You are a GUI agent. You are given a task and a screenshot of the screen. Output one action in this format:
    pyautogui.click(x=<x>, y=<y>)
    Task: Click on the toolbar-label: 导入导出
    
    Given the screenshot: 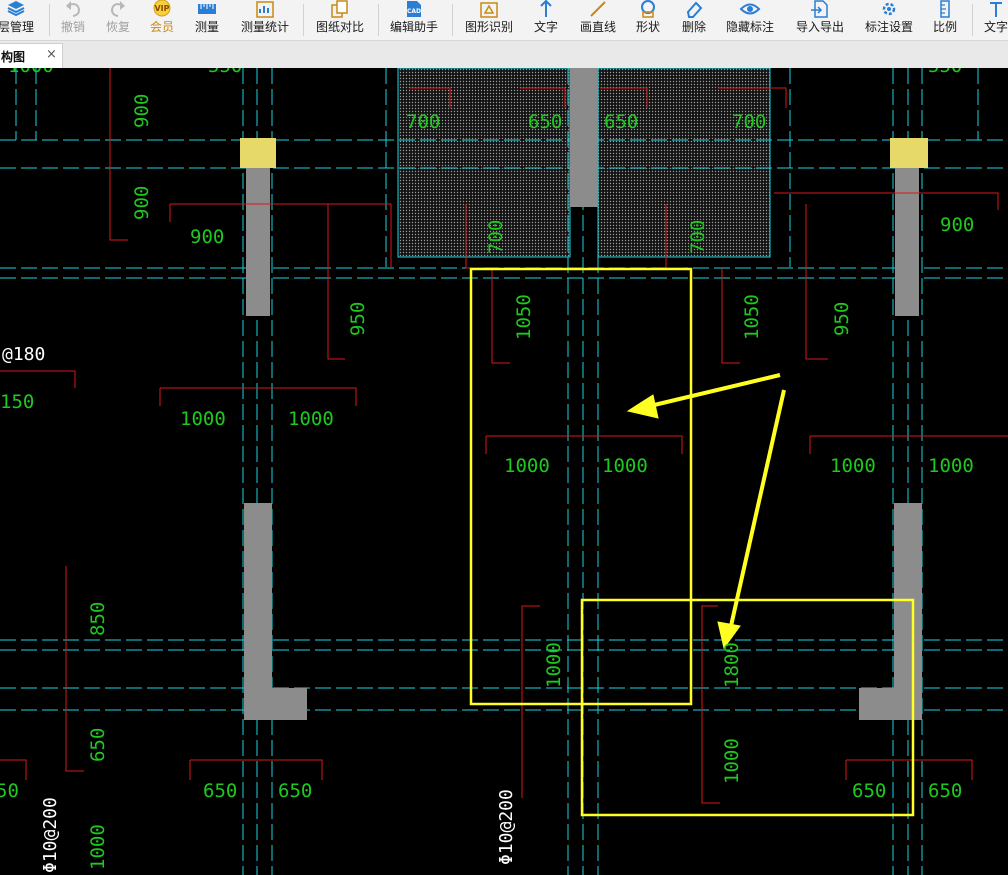 What is the action you would take?
    pyautogui.click(x=819, y=27)
    